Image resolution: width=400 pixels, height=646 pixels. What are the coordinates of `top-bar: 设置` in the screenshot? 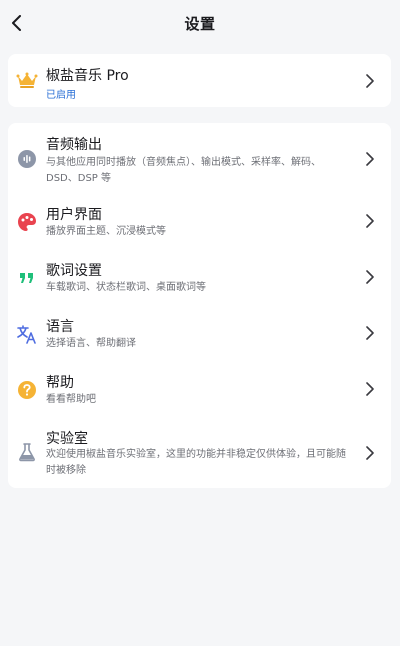 It's located at (200, 23).